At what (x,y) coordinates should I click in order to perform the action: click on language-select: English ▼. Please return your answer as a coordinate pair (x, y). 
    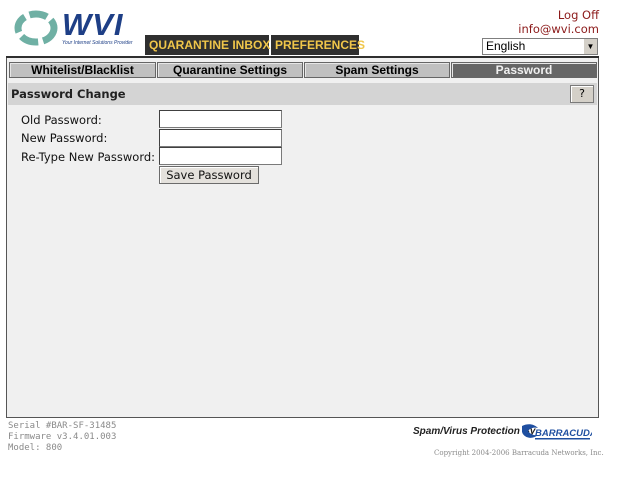
    Looking at the image, I should click on (540, 46).